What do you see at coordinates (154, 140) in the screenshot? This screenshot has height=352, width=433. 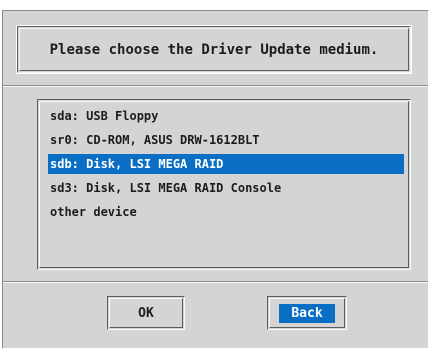 I see `list-item-sr0: sr0: CD-ROM, ASUS DRW-1612BLT` at bounding box center [154, 140].